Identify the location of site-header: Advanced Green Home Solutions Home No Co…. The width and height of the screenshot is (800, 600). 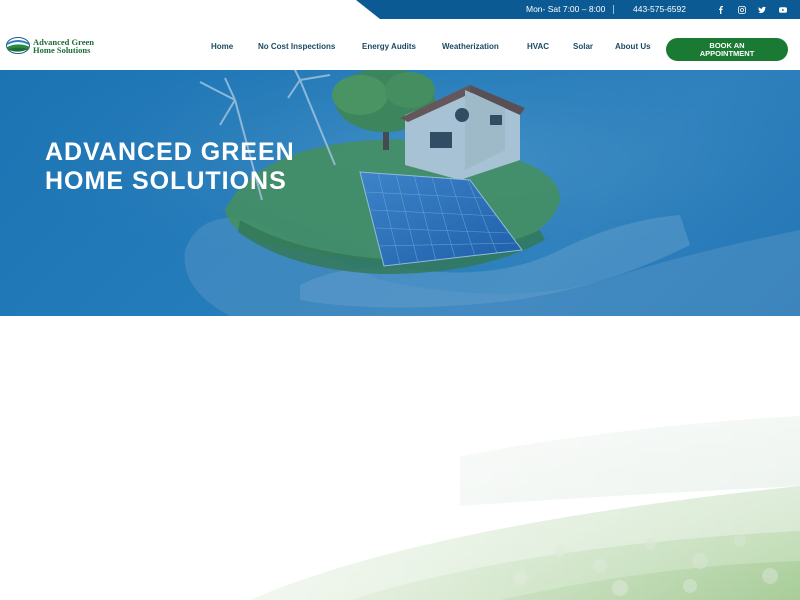
(400, 44).